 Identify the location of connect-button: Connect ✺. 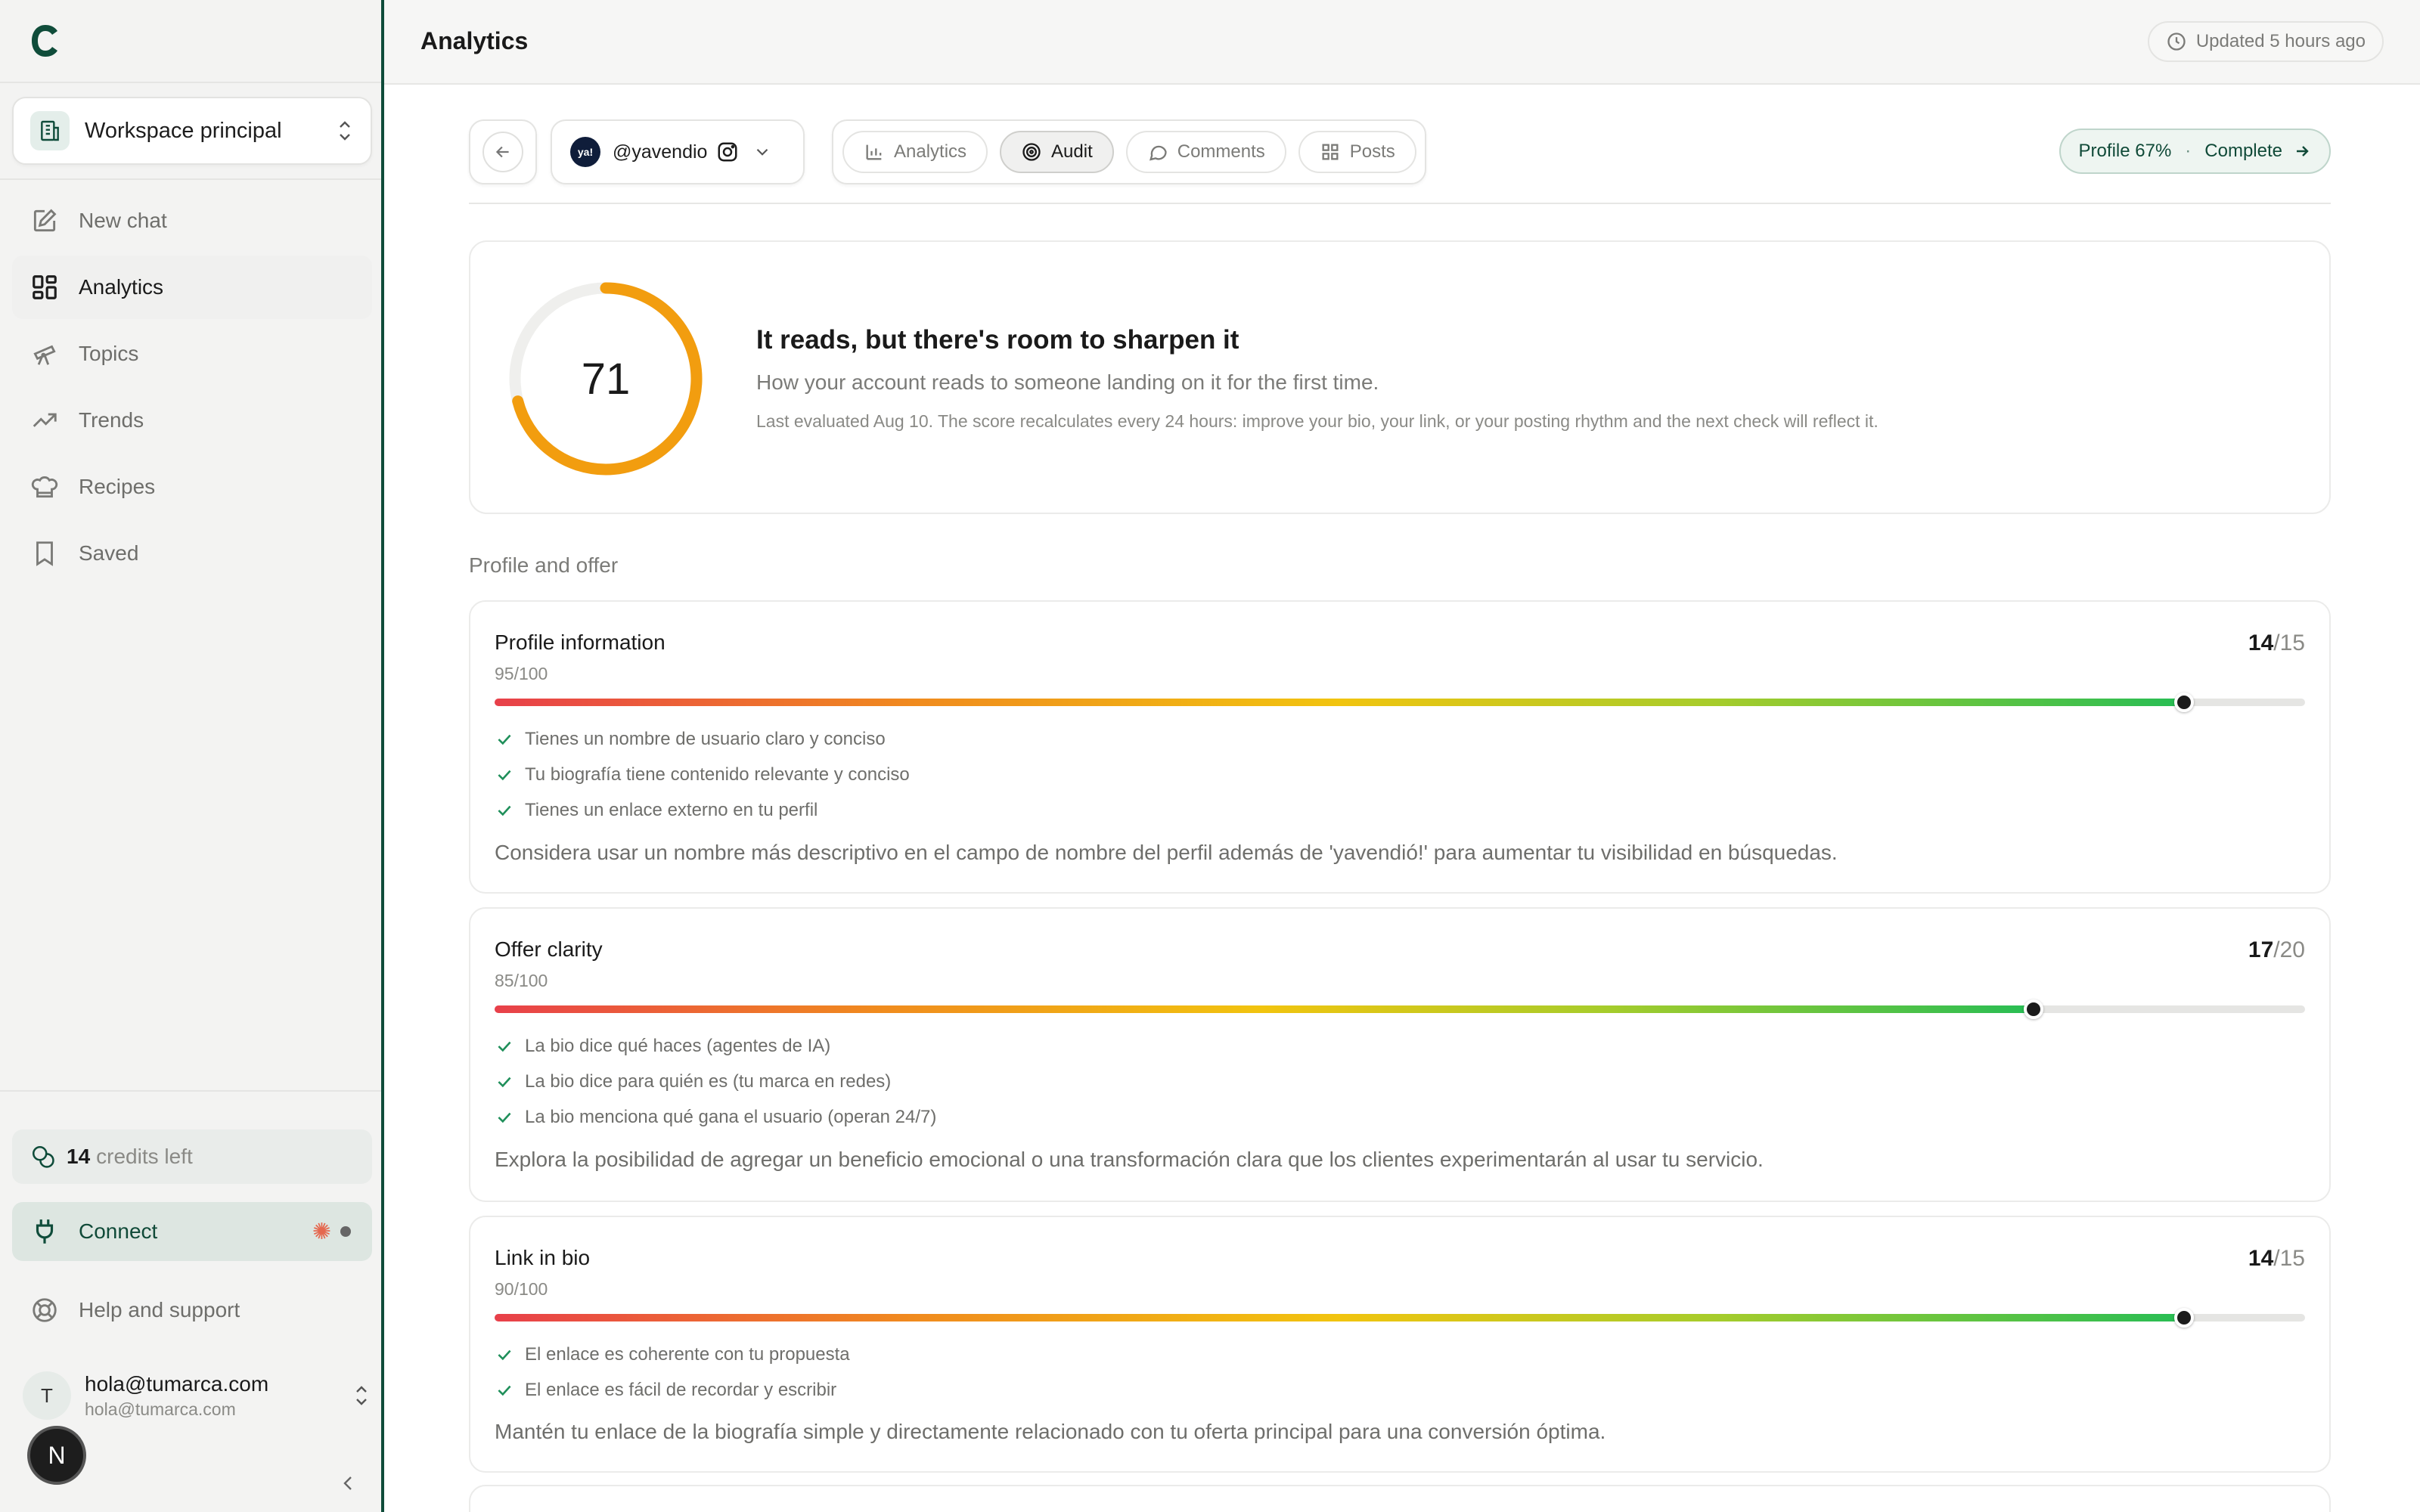
(192, 1231).